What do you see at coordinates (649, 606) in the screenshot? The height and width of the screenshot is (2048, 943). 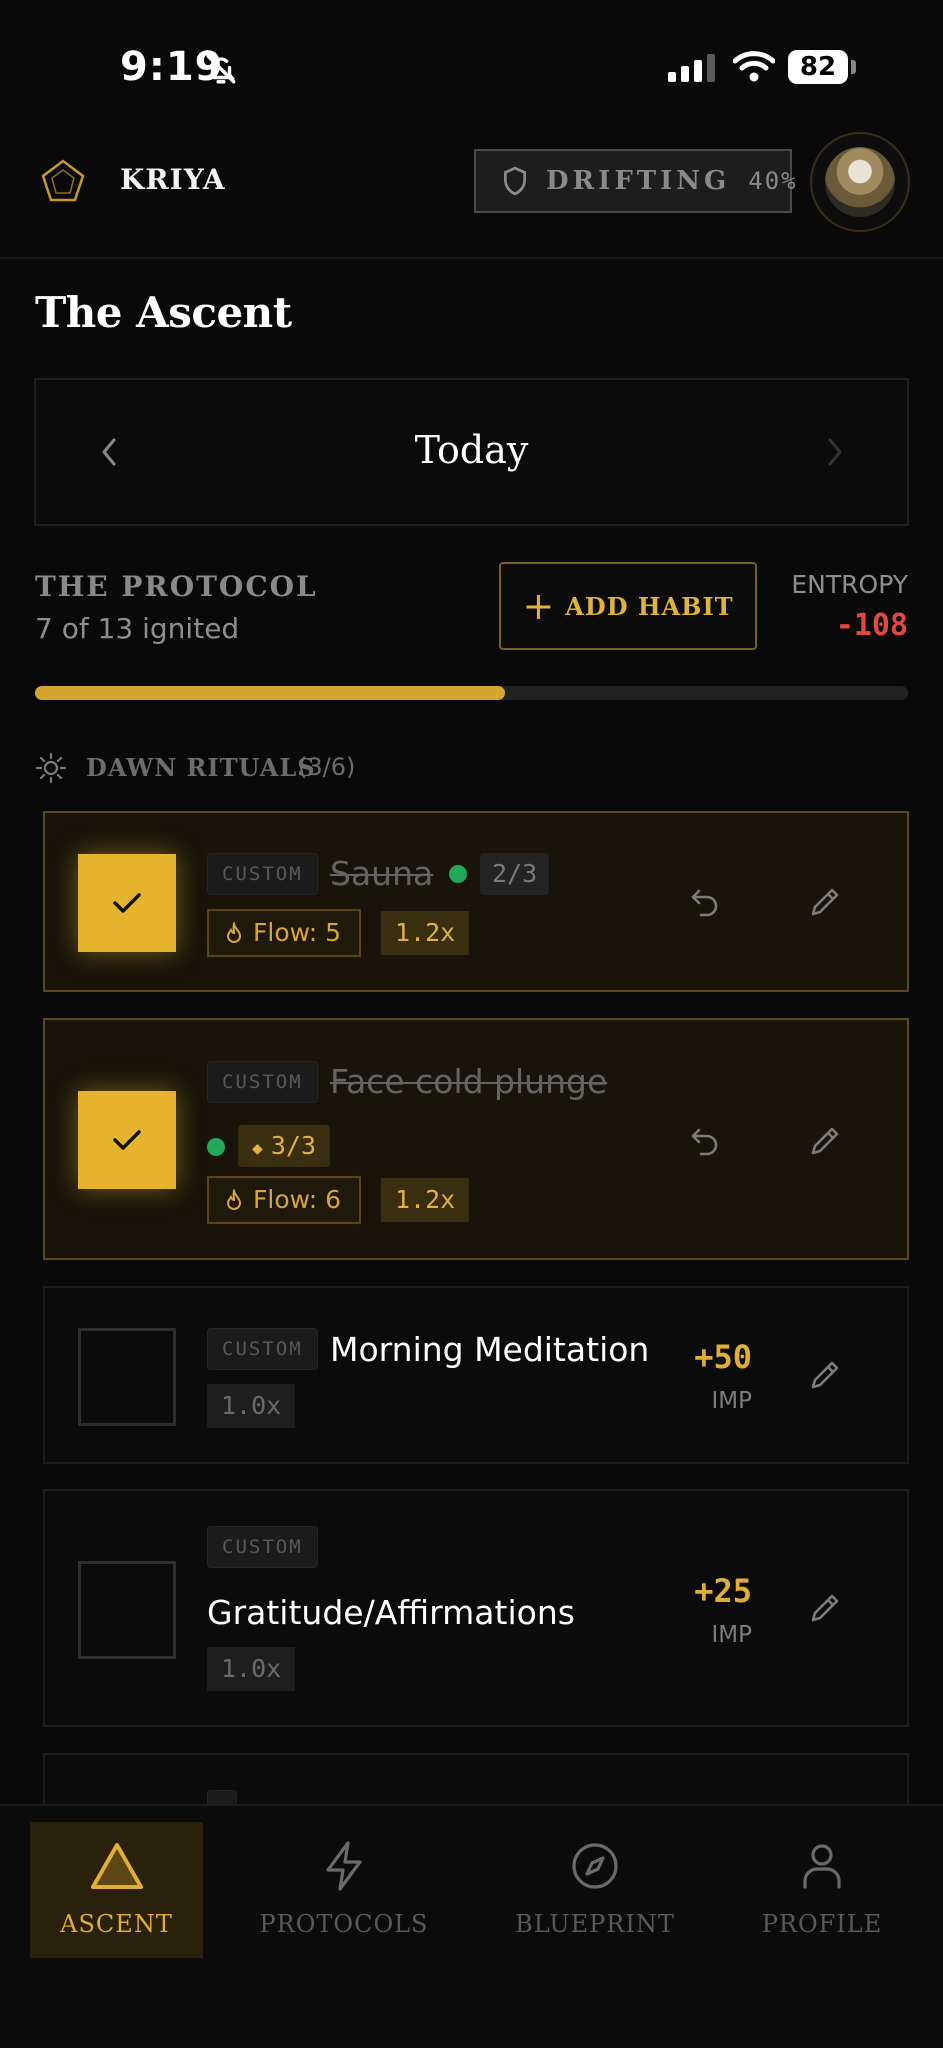 I see `add-habit-label: ADD HABIT` at bounding box center [649, 606].